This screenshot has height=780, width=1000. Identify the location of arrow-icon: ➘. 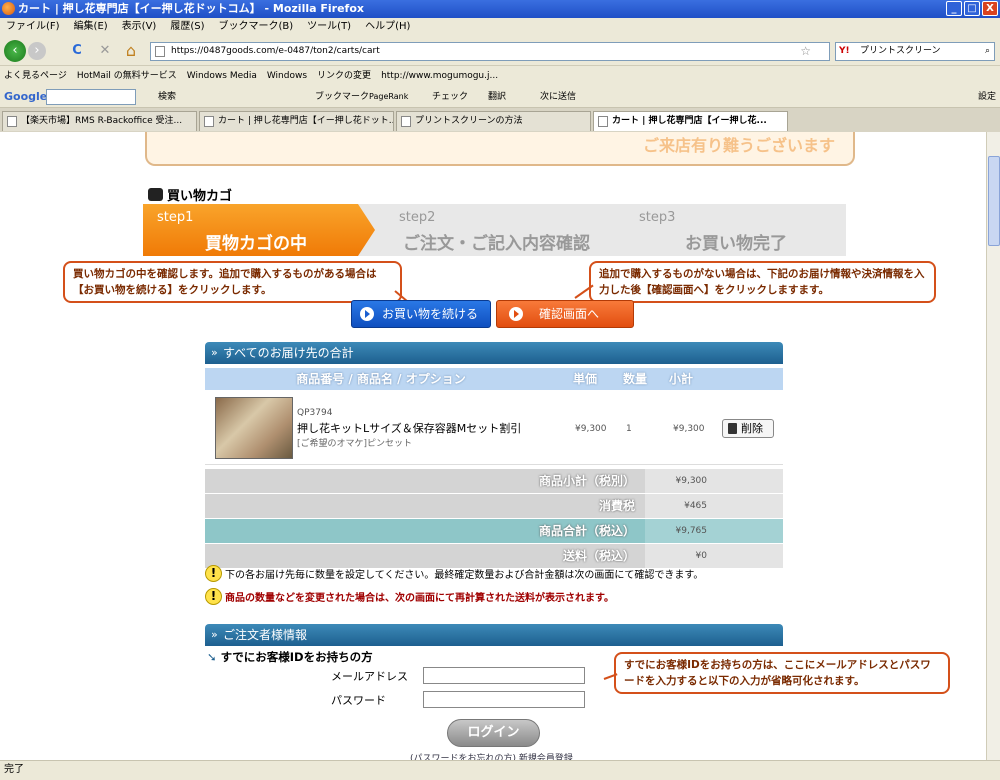
(212, 657).